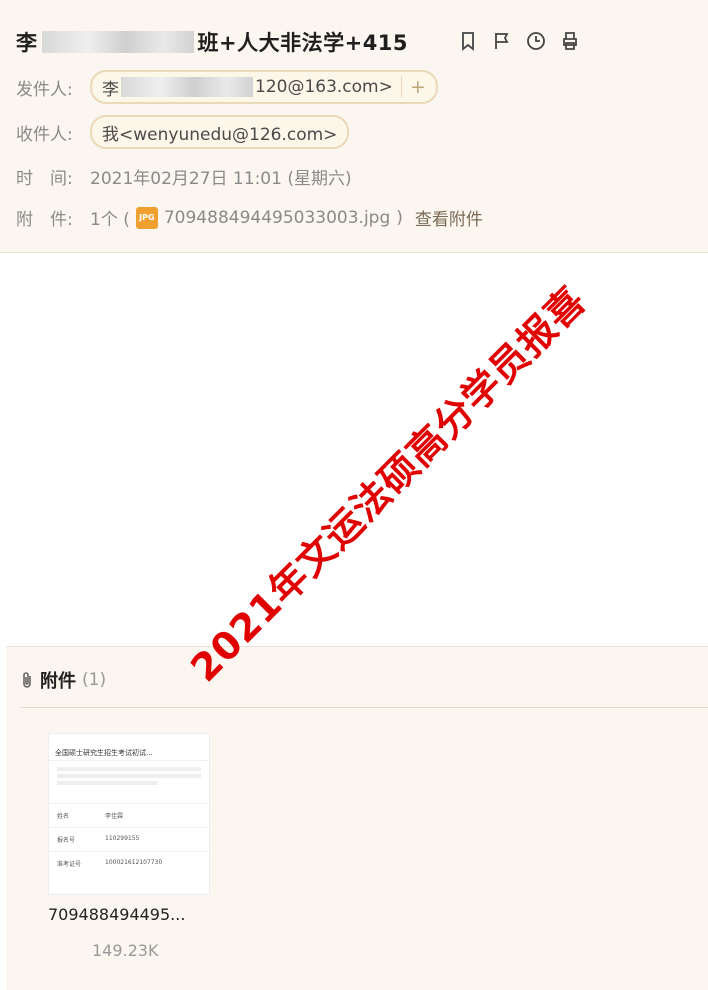 The image size is (708, 990). I want to click on sender-chip: 李 120@163.com> +, so click(264, 87).